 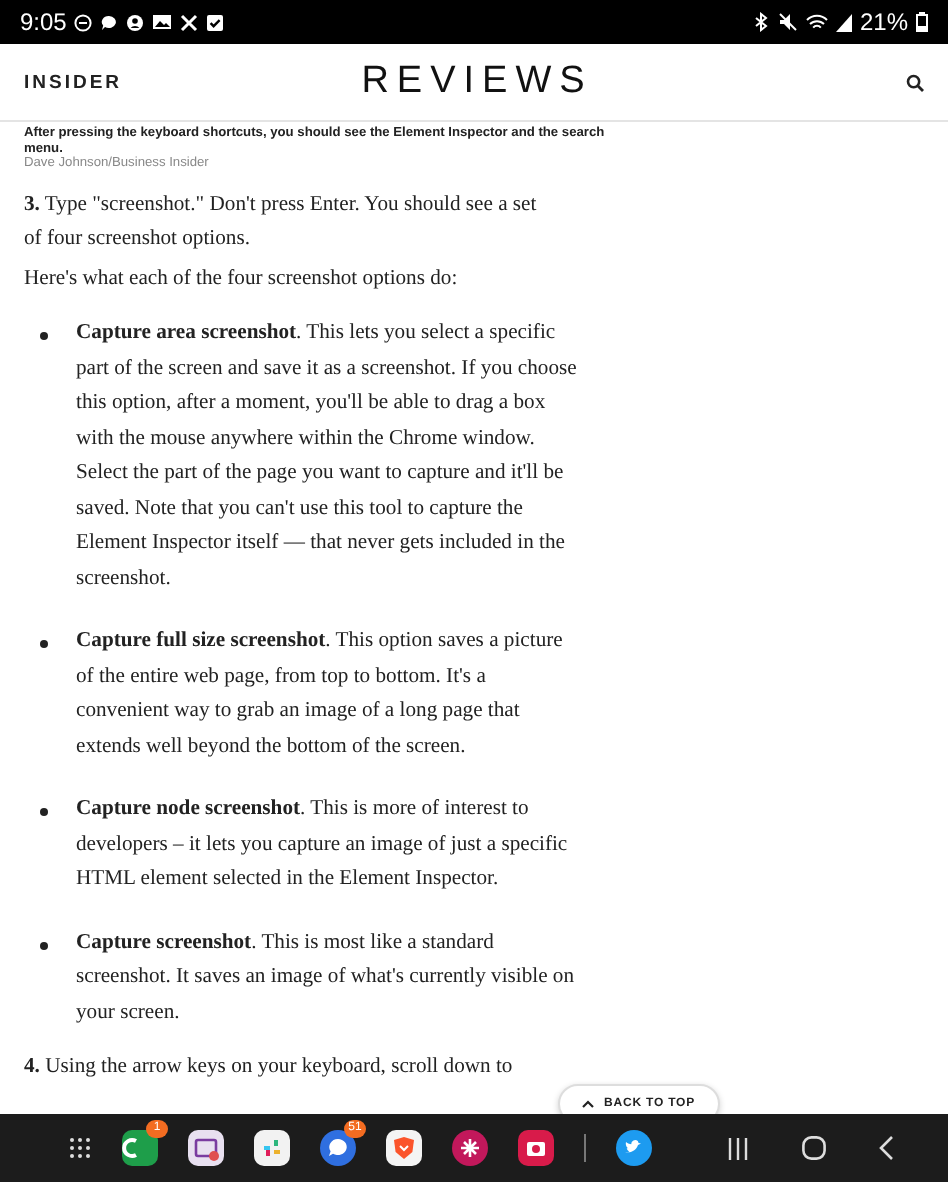 What do you see at coordinates (883, 22) in the screenshot?
I see `battery-percent: 21%` at bounding box center [883, 22].